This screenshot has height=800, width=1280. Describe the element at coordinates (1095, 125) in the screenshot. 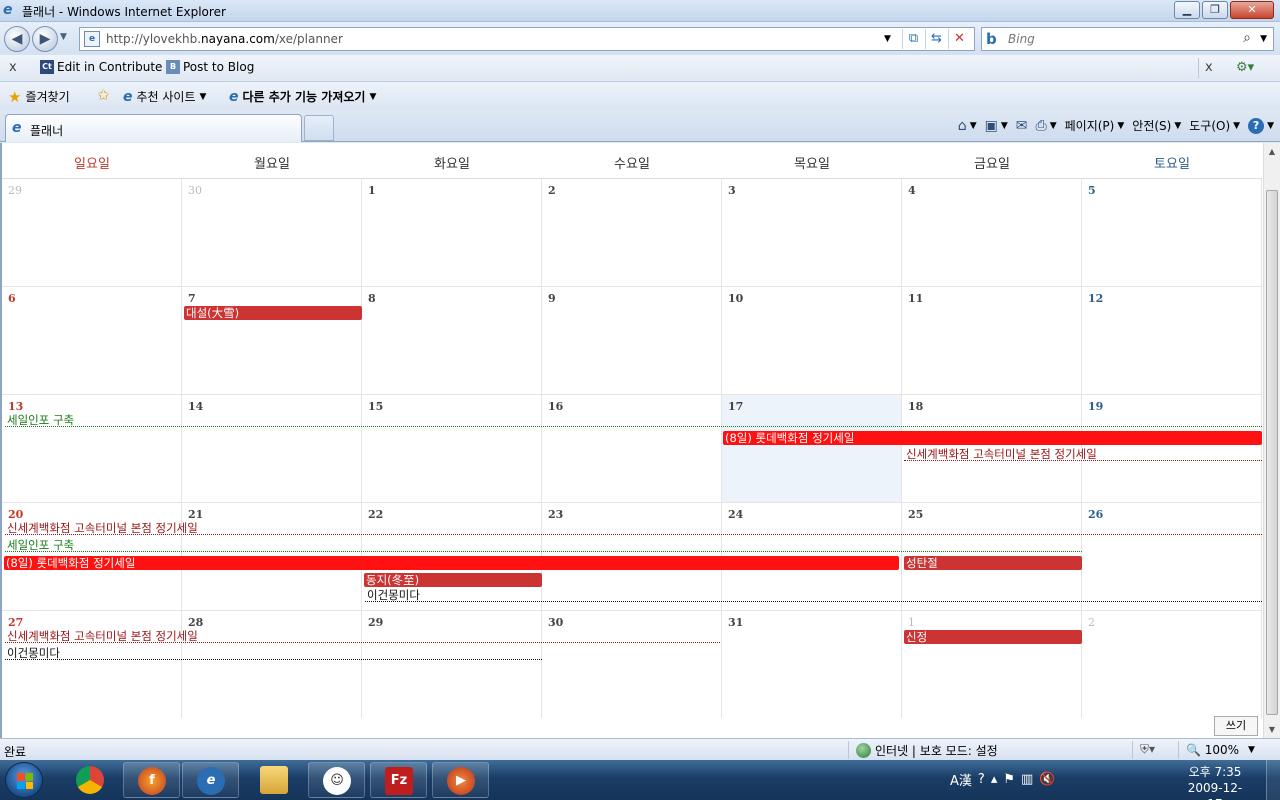

I see `page-menu: 페이지(P) ▼` at that location.